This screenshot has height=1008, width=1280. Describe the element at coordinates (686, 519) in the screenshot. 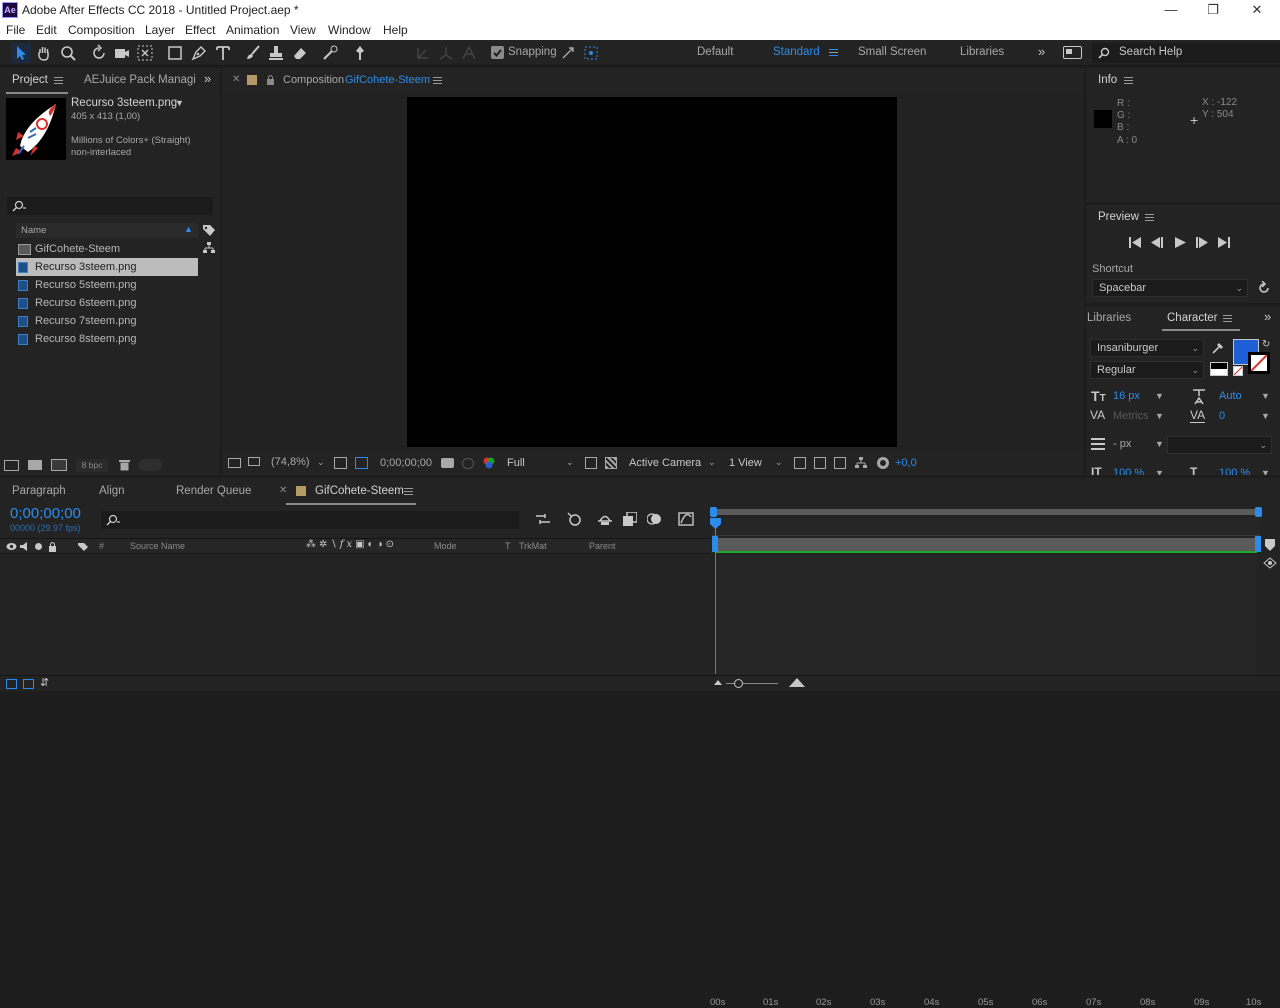

I see `graph-editor-icon` at that location.